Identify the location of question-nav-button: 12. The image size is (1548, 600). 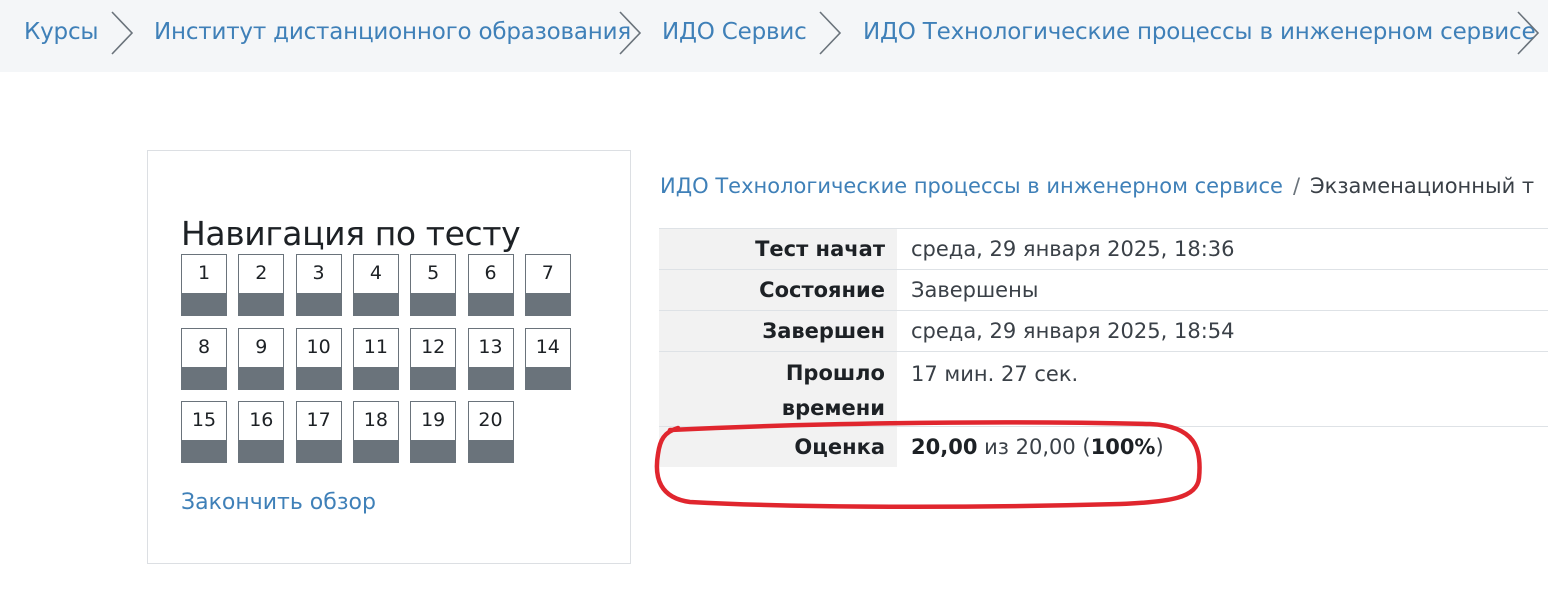
(433, 358).